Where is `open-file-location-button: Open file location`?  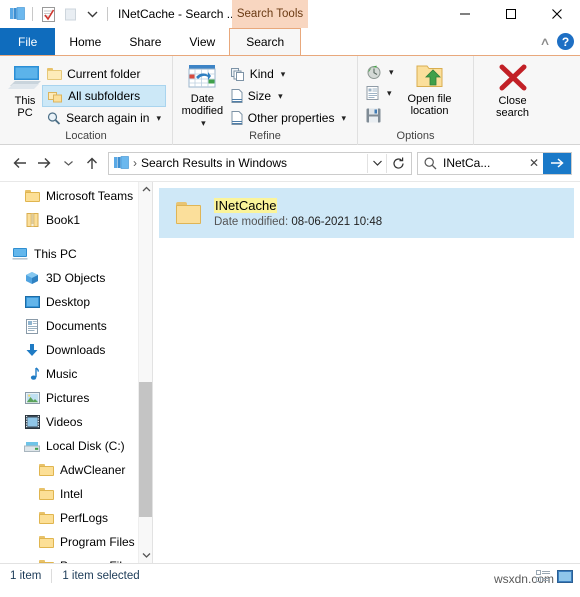
open-file-location-button: Open file location is located at coordinates (430, 89).